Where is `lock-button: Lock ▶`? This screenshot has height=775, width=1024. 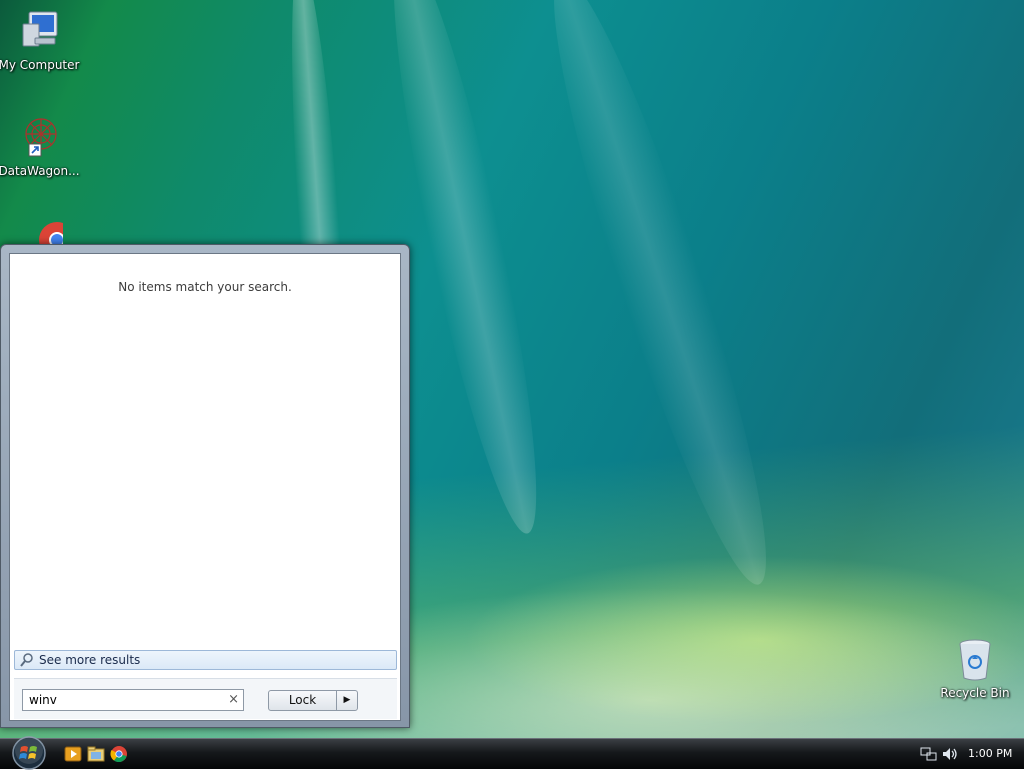 lock-button: Lock ▶ is located at coordinates (313, 700).